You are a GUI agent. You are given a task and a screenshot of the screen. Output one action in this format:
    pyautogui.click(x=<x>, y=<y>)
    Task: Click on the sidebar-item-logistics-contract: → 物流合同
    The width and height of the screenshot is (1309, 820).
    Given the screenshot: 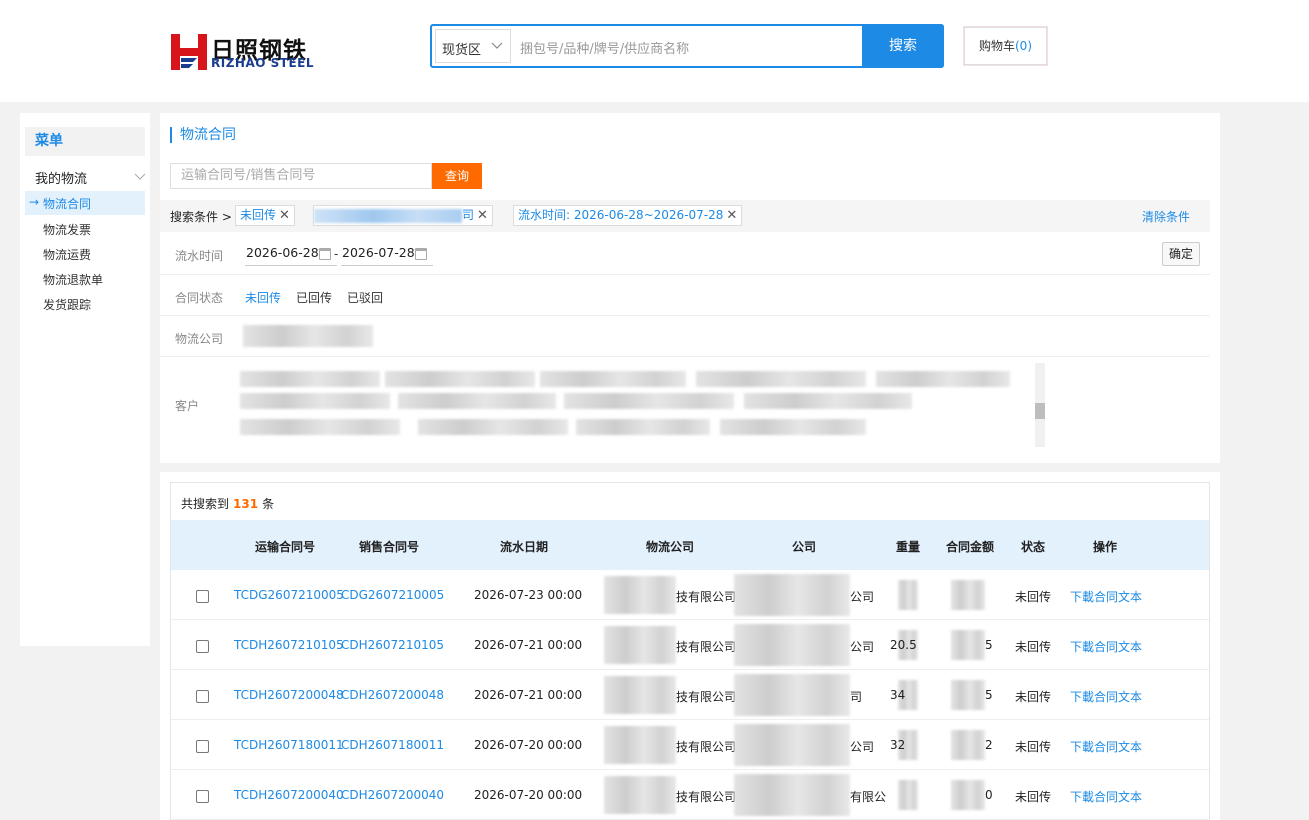 What is the action you would take?
    pyautogui.click(x=85, y=203)
    